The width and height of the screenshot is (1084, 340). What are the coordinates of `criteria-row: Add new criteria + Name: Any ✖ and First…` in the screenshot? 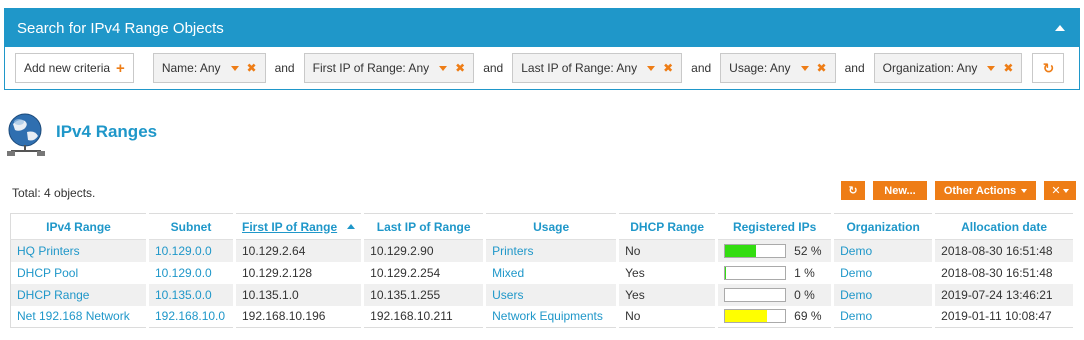 It's located at (542, 68).